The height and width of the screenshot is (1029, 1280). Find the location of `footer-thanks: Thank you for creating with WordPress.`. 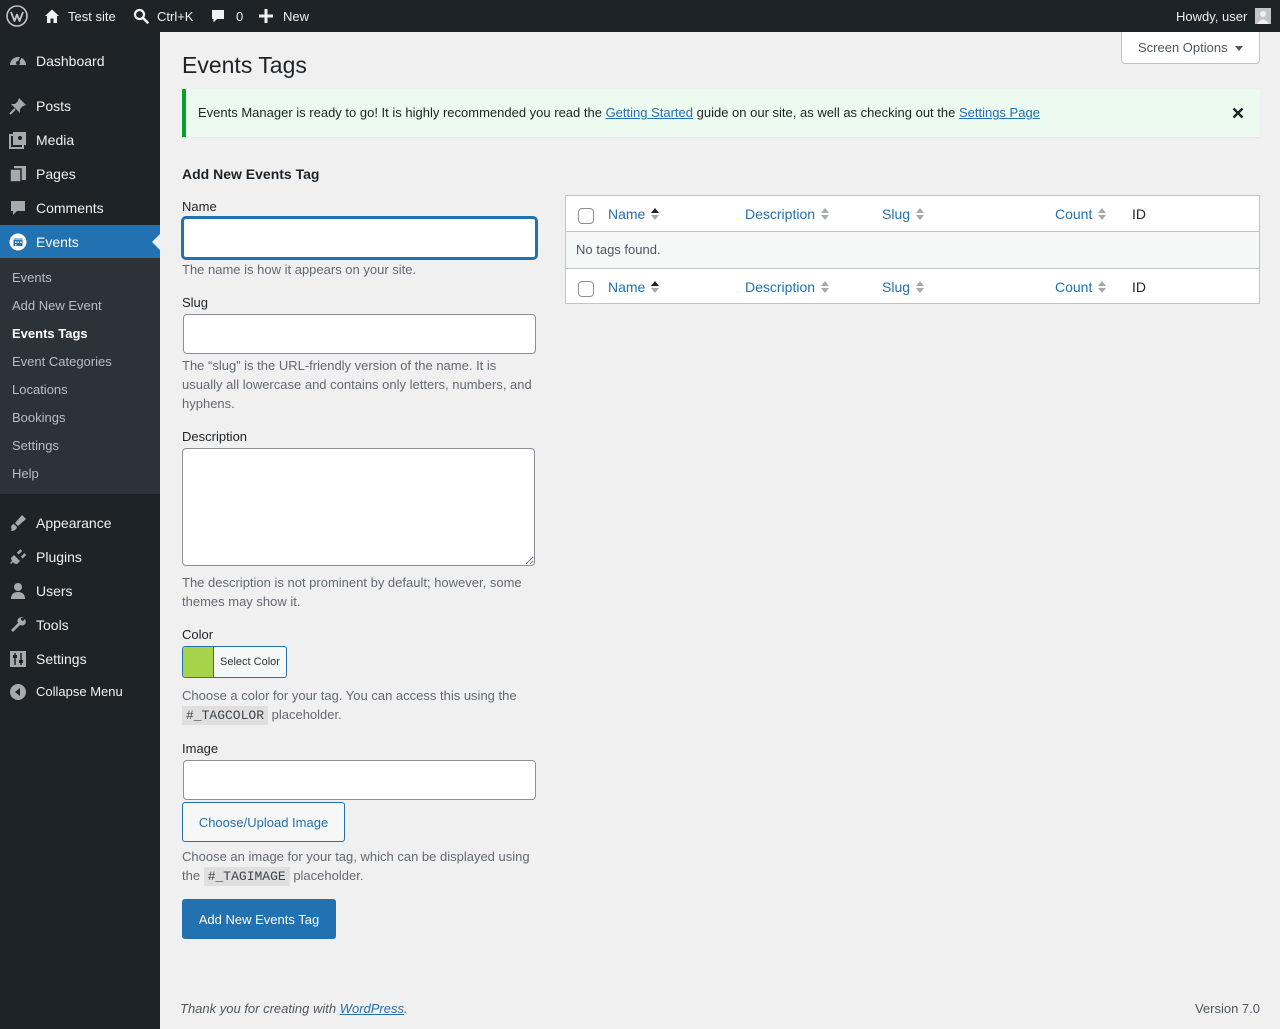

footer-thanks: Thank you for creating with WordPress. is located at coordinates (294, 1008).